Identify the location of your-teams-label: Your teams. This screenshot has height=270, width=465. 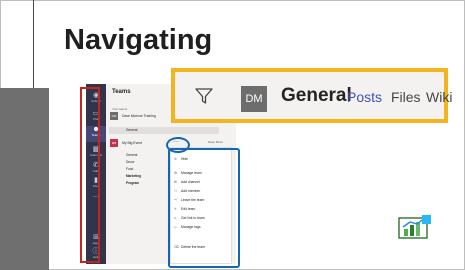
(120, 109).